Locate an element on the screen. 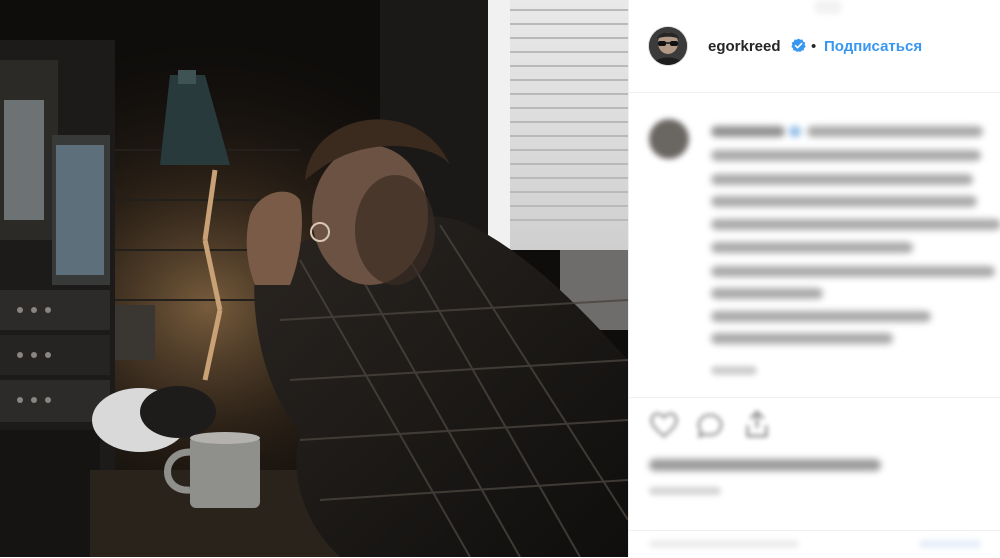  heart-icon is located at coordinates (664, 425).